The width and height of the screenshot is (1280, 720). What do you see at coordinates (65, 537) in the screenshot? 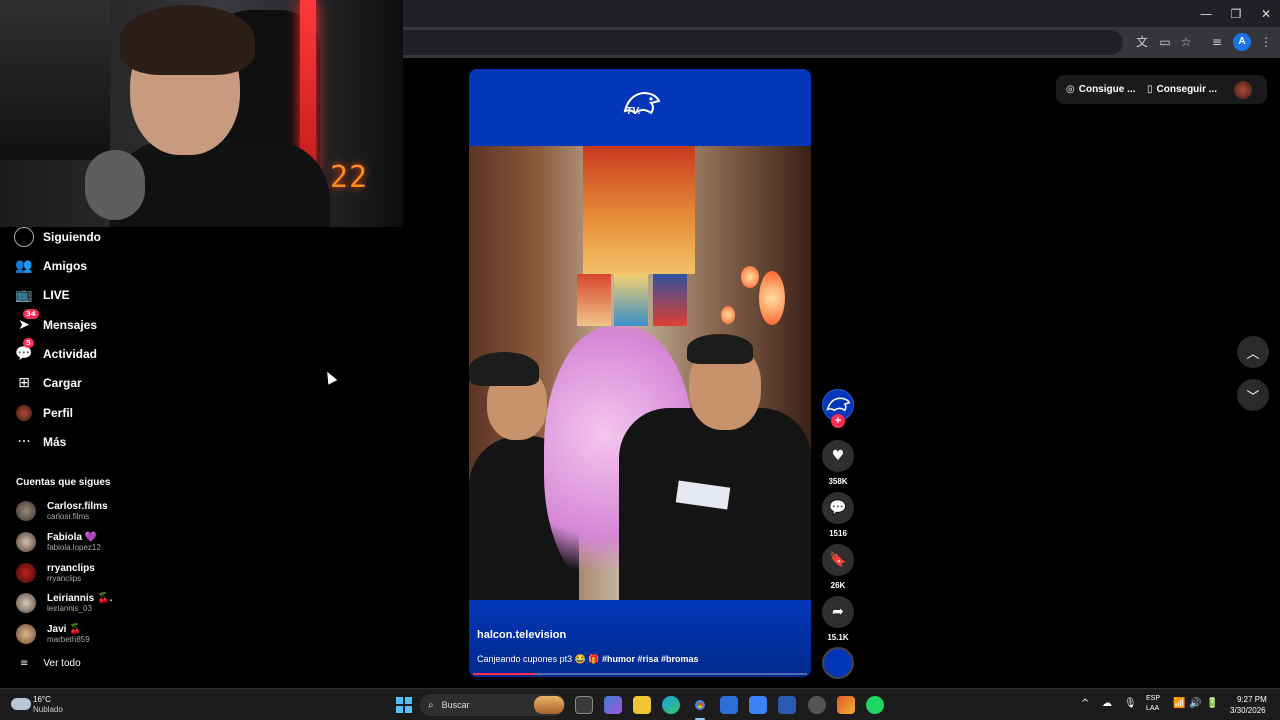
I see `account-name: Fabiola` at bounding box center [65, 537].